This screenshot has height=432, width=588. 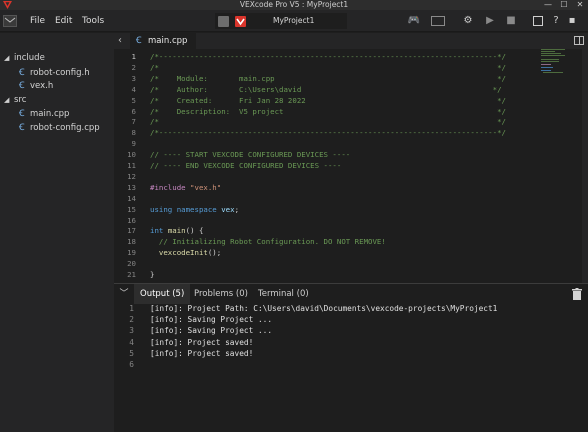 I want to click on code-line: 12, so click(x=324, y=176).